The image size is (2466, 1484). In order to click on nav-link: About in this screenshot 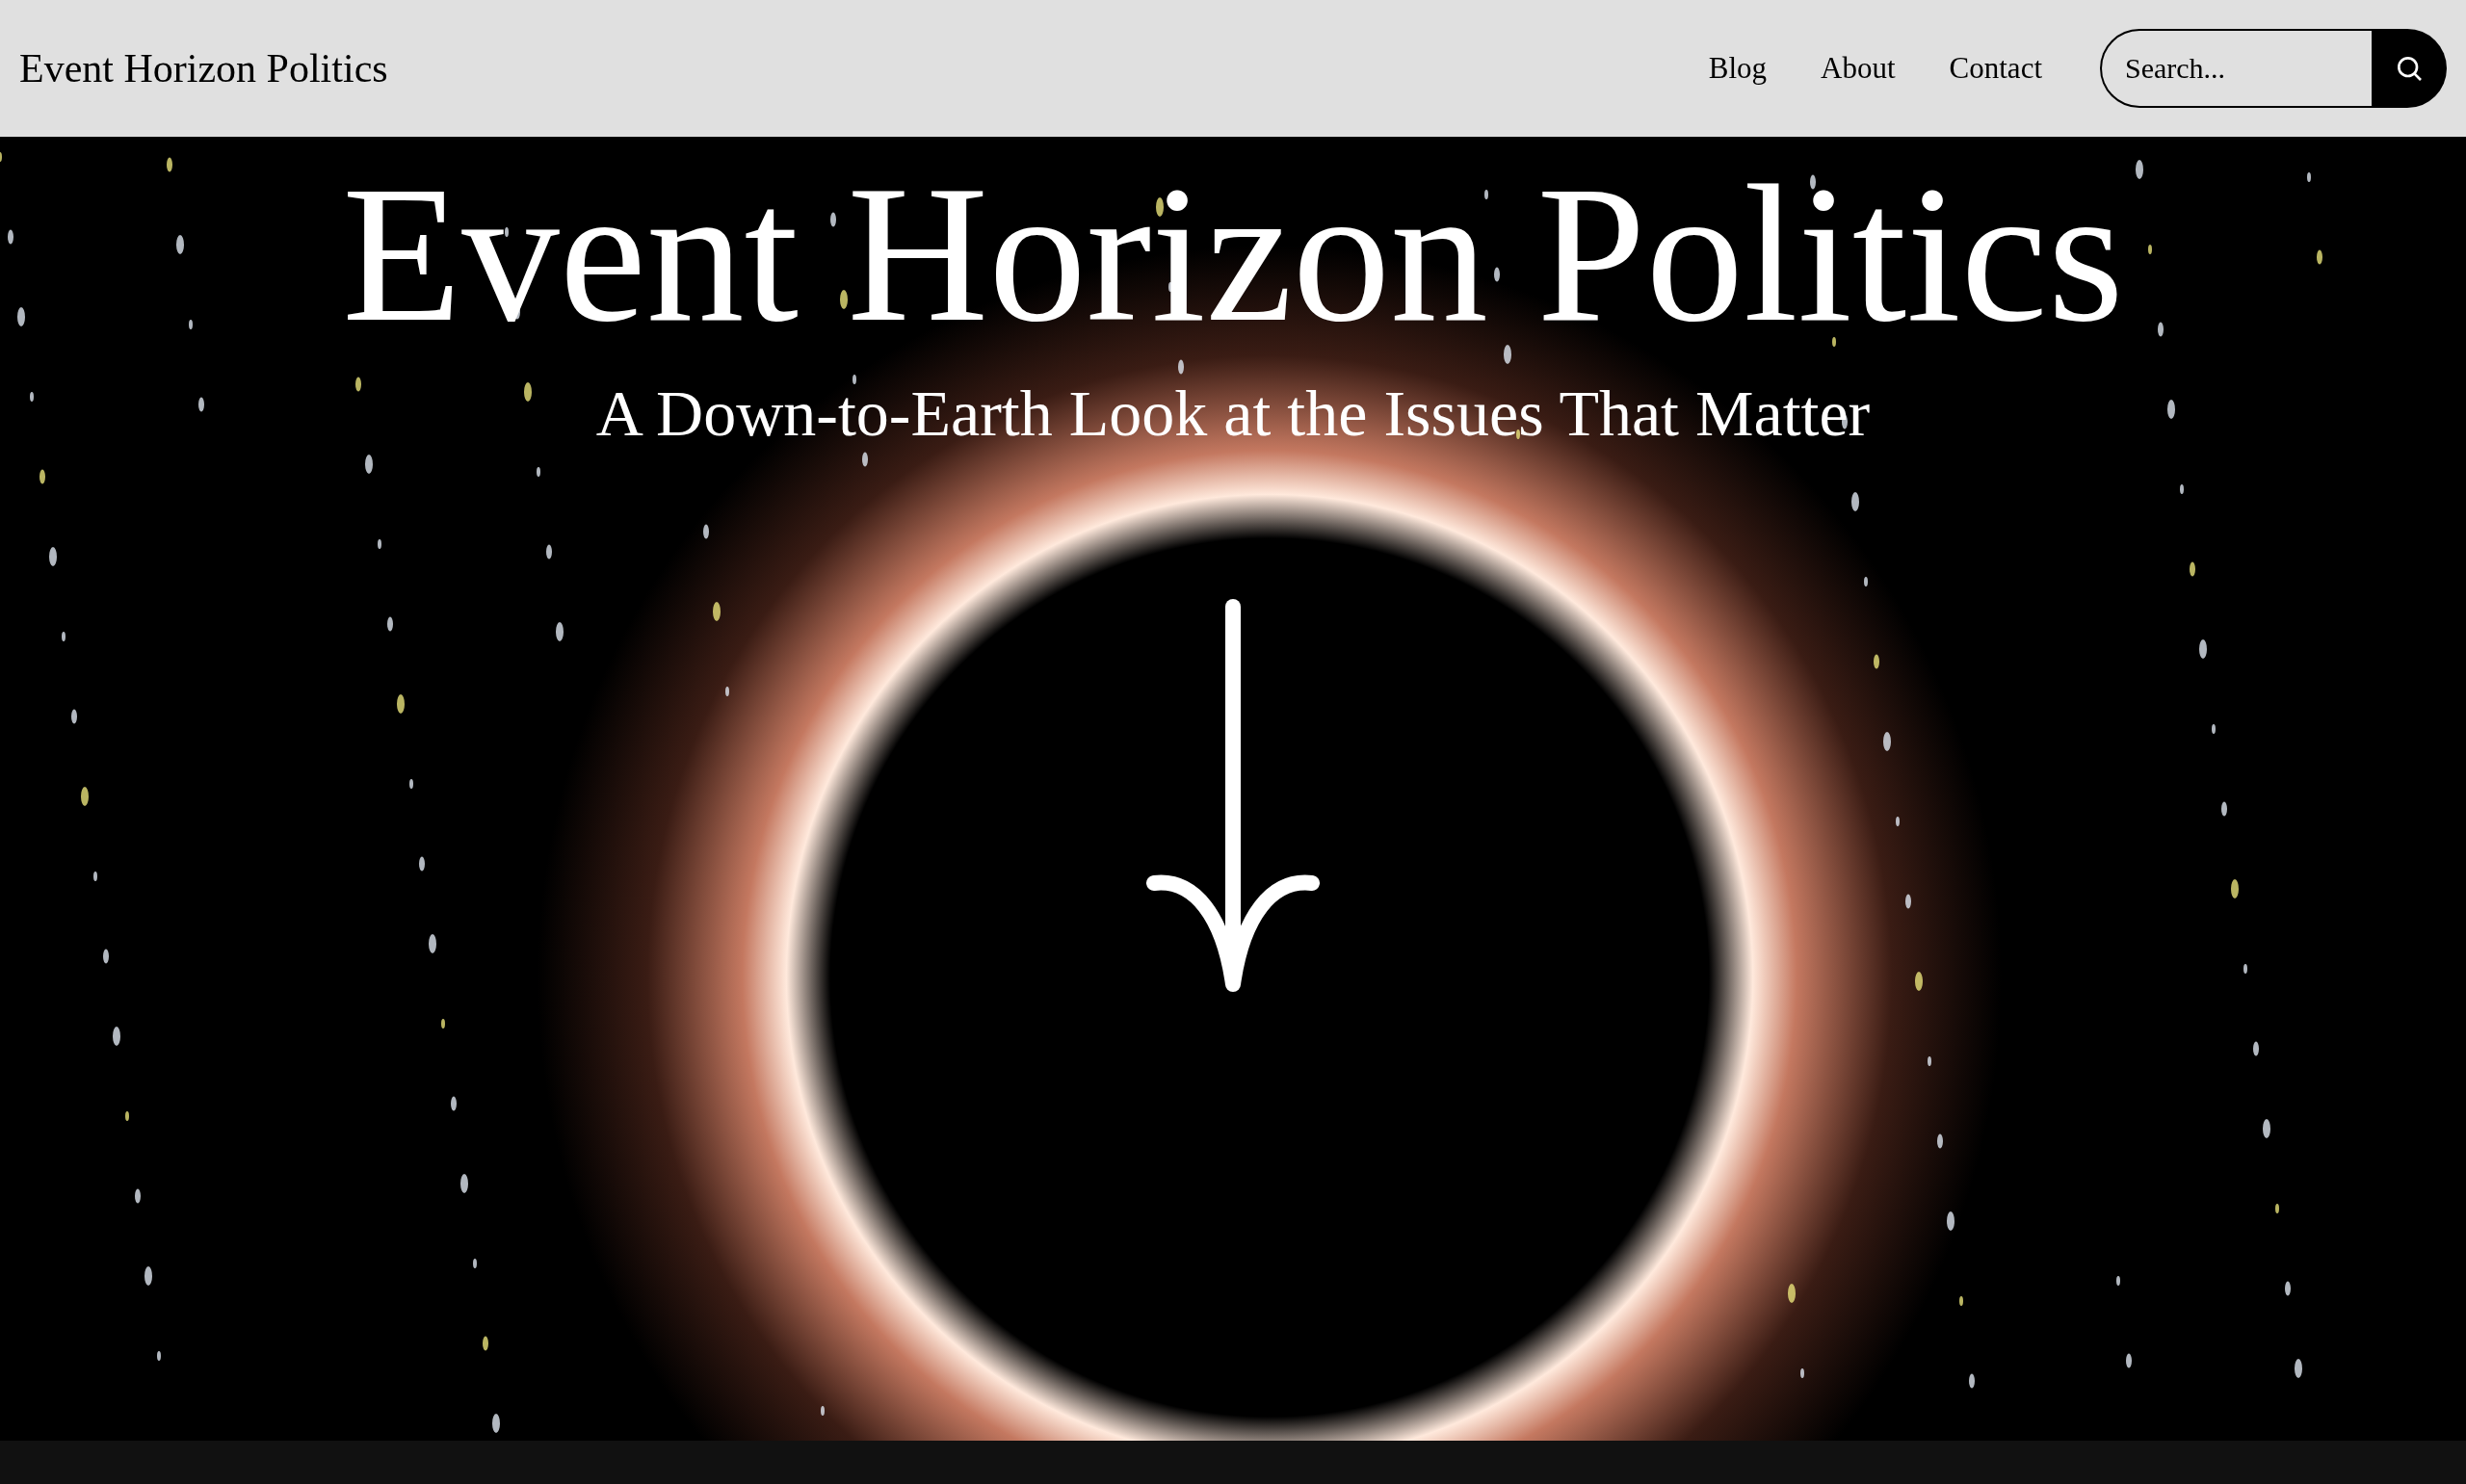, I will do `click(1858, 68)`.